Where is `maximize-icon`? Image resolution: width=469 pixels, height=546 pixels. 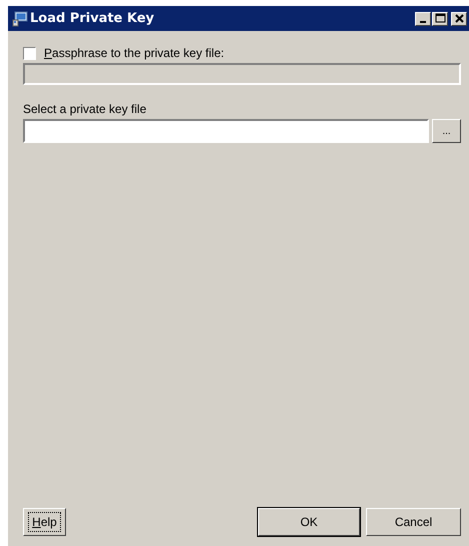
maximize-icon is located at coordinates (440, 18).